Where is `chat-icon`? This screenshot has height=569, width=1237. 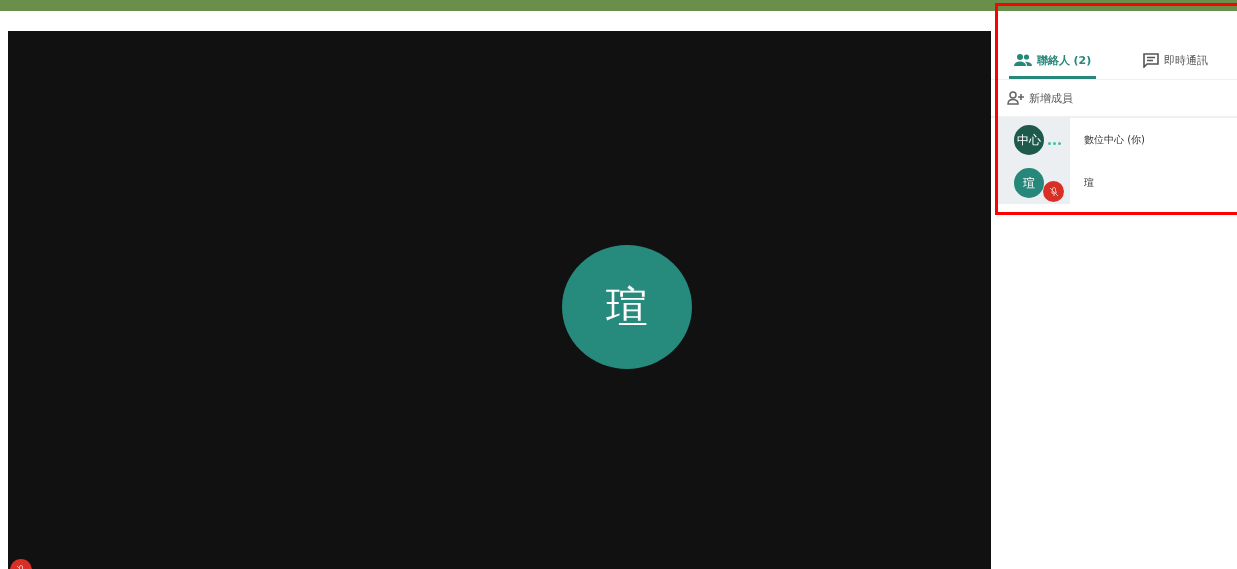
chat-icon is located at coordinates (1151, 60).